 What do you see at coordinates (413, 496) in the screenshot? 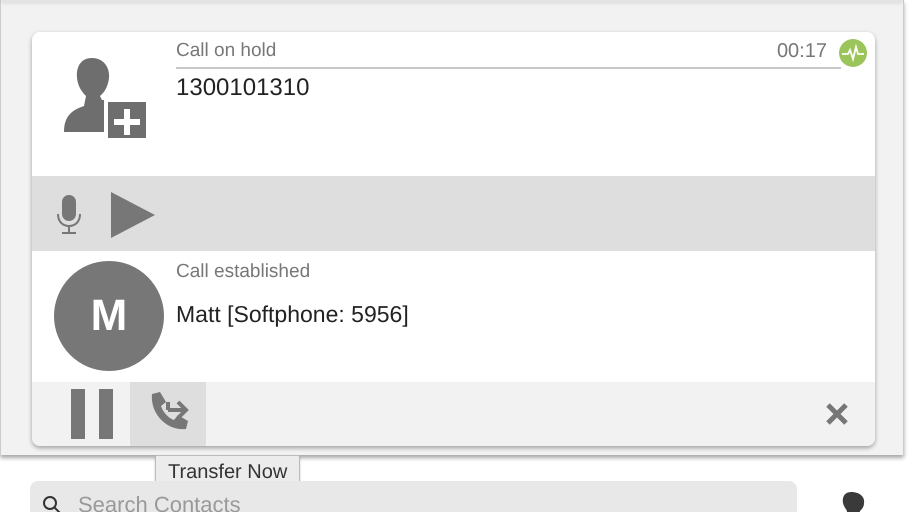
I see `search-field: Search Contacts` at bounding box center [413, 496].